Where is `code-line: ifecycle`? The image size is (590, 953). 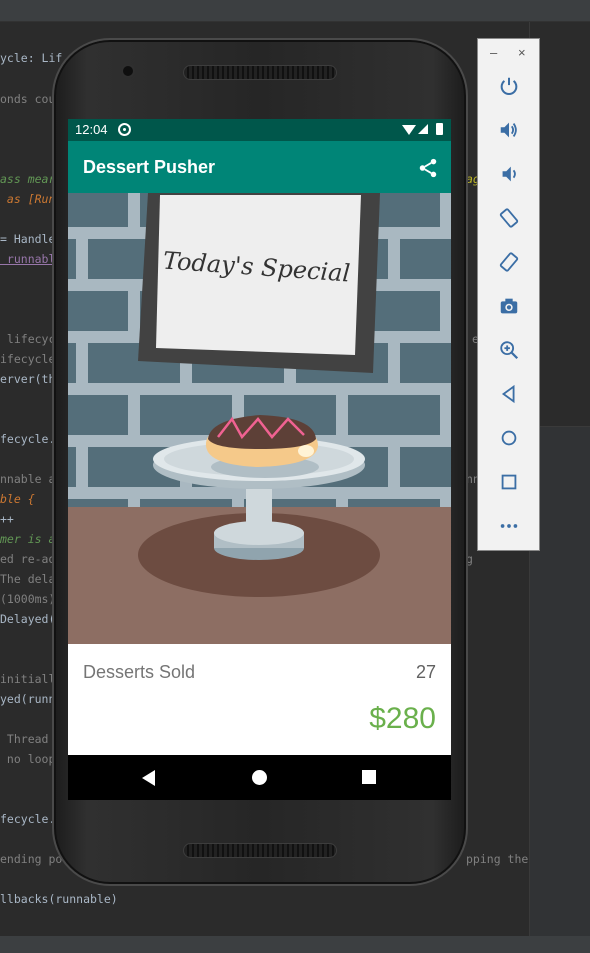
code-line: ifecycle is located at coordinates (28, 359).